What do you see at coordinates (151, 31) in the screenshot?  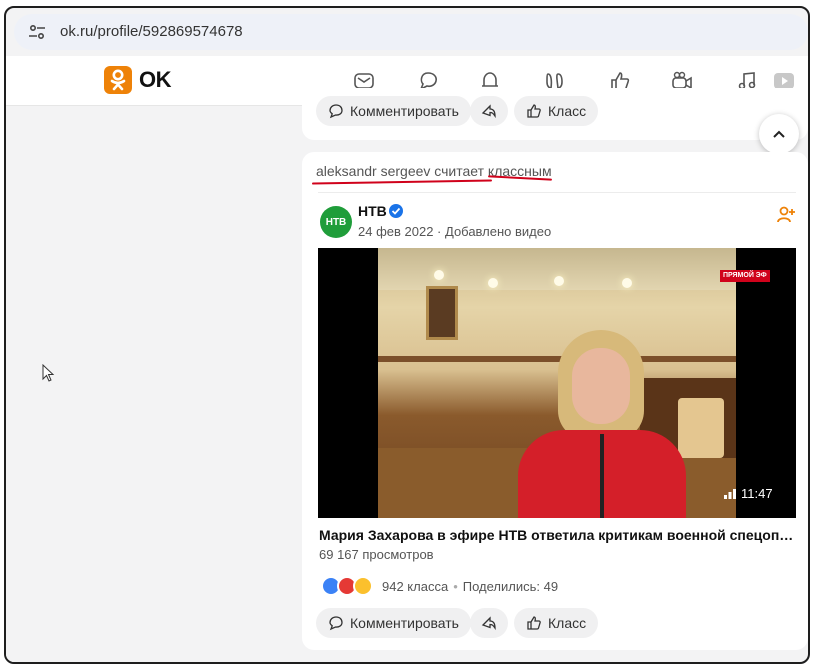 I see `url-text: ok.ru/profile/592869574678` at bounding box center [151, 31].